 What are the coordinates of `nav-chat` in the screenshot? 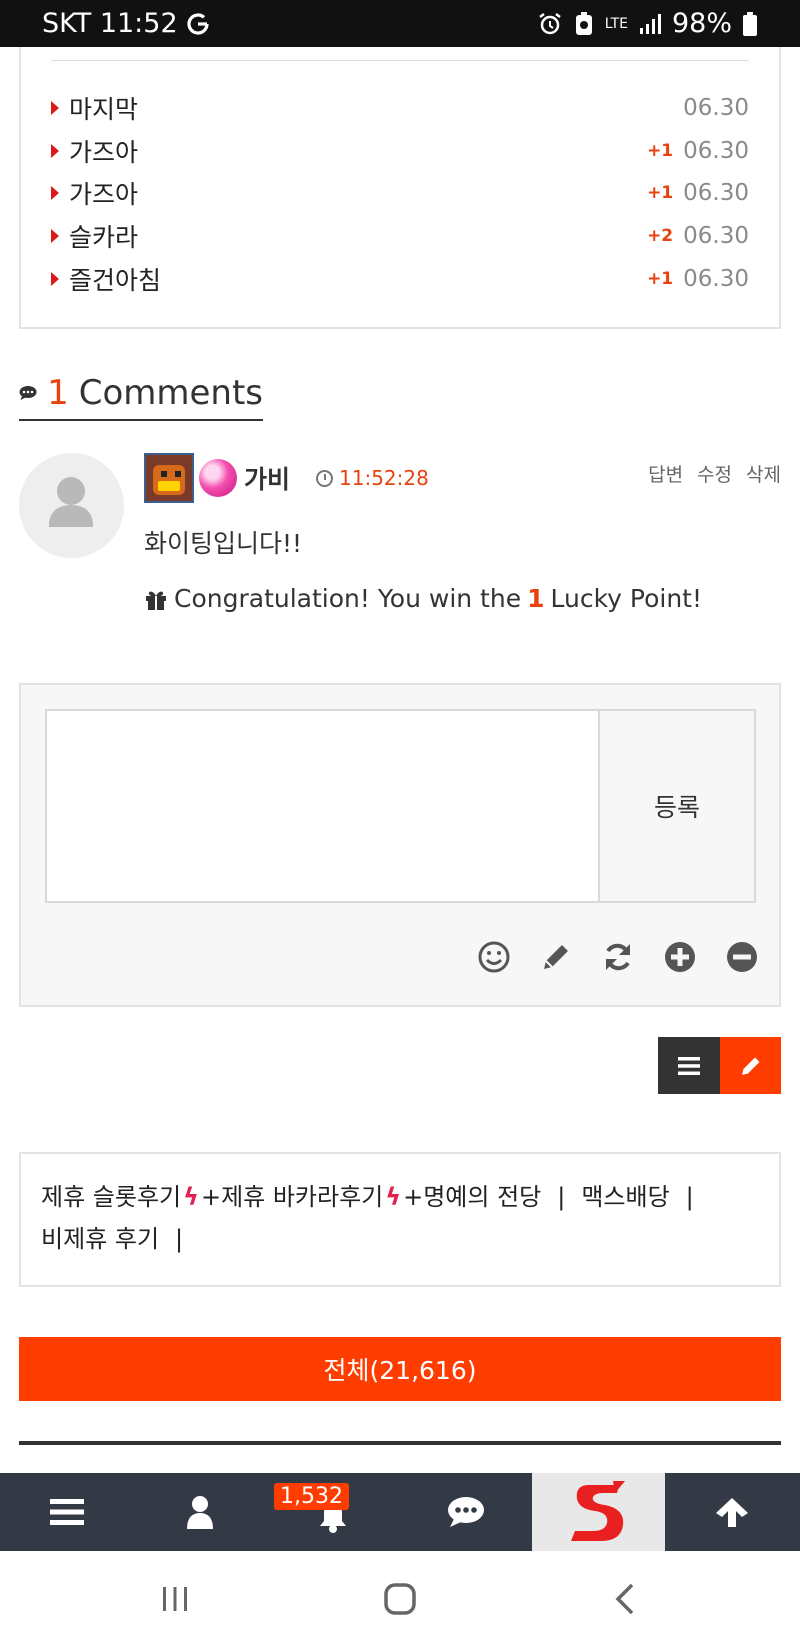 It's located at (465, 1512).